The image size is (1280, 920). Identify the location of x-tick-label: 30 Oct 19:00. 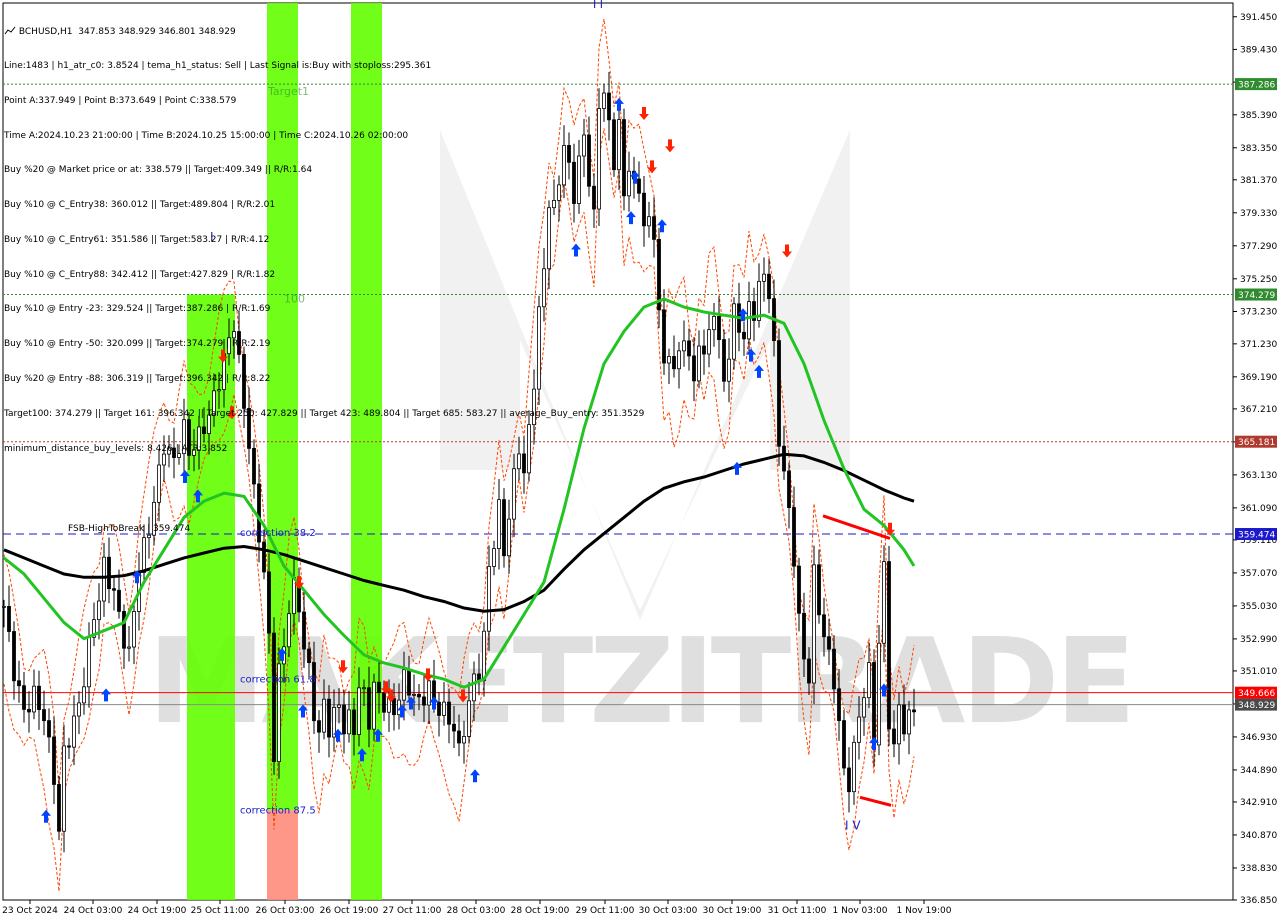
(732, 911).